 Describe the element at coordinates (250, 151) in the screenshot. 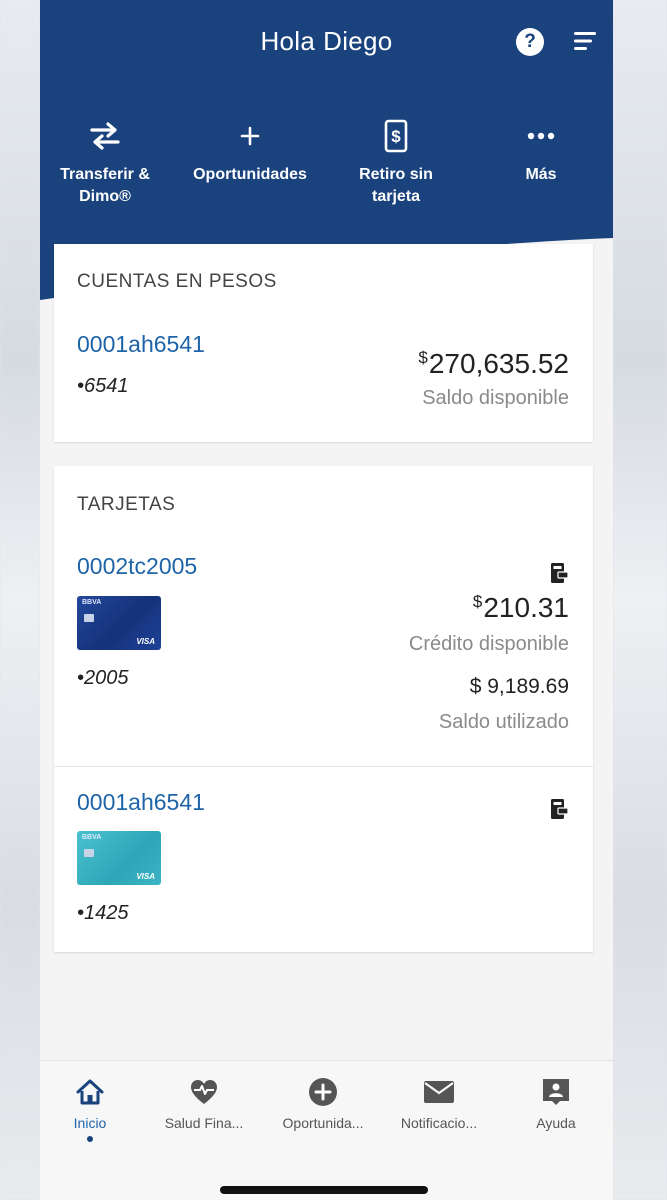

I see `quick-action-opportunities: Oportunidades` at that location.